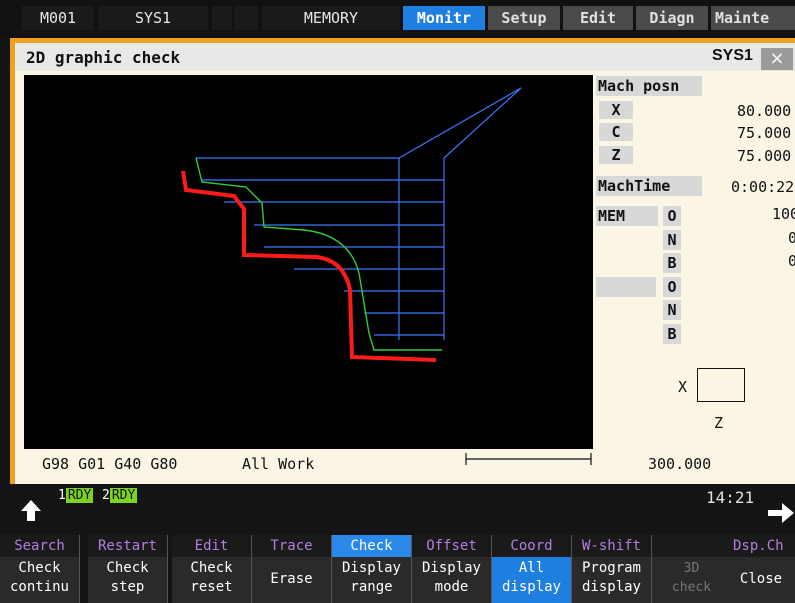  Describe the element at coordinates (76, 495) in the screenshot. I see `channel1-status: 1 RDY` at that location.